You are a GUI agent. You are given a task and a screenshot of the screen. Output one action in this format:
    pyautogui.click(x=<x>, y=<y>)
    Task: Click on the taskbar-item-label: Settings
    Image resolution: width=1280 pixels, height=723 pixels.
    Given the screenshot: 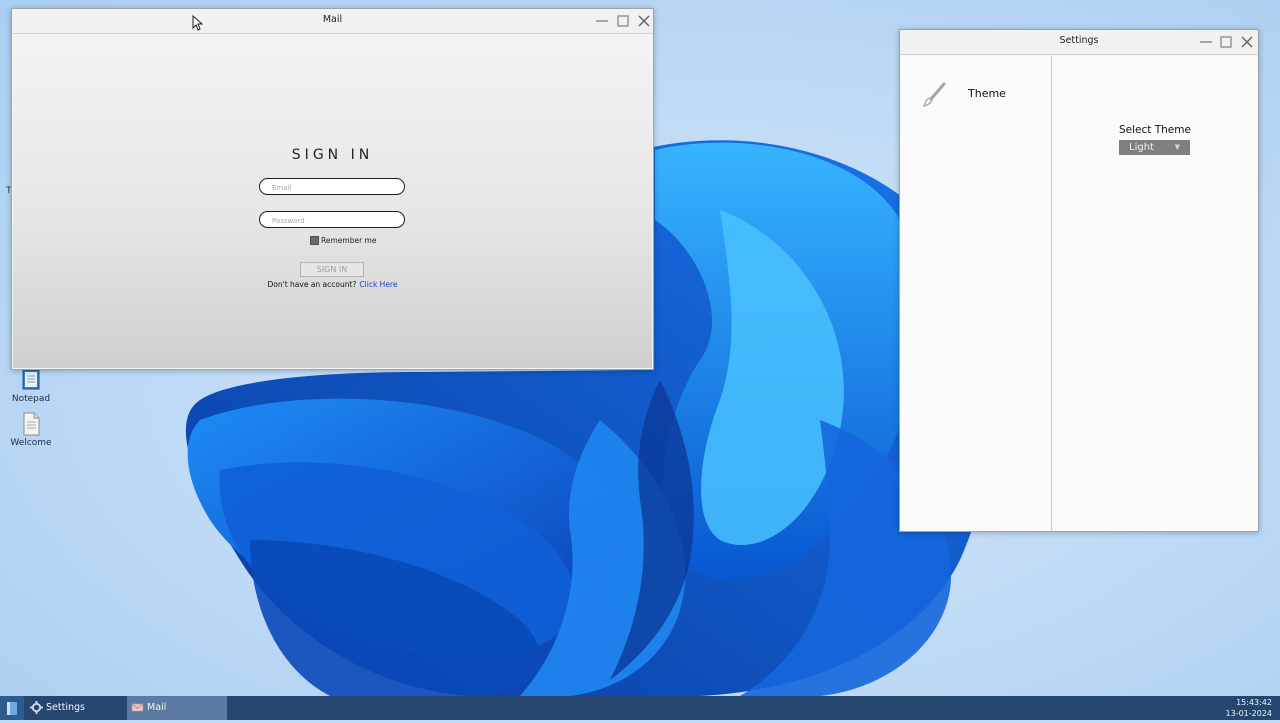 What is the action you would take?
    pyautogui.click(x=65, y=707)
    